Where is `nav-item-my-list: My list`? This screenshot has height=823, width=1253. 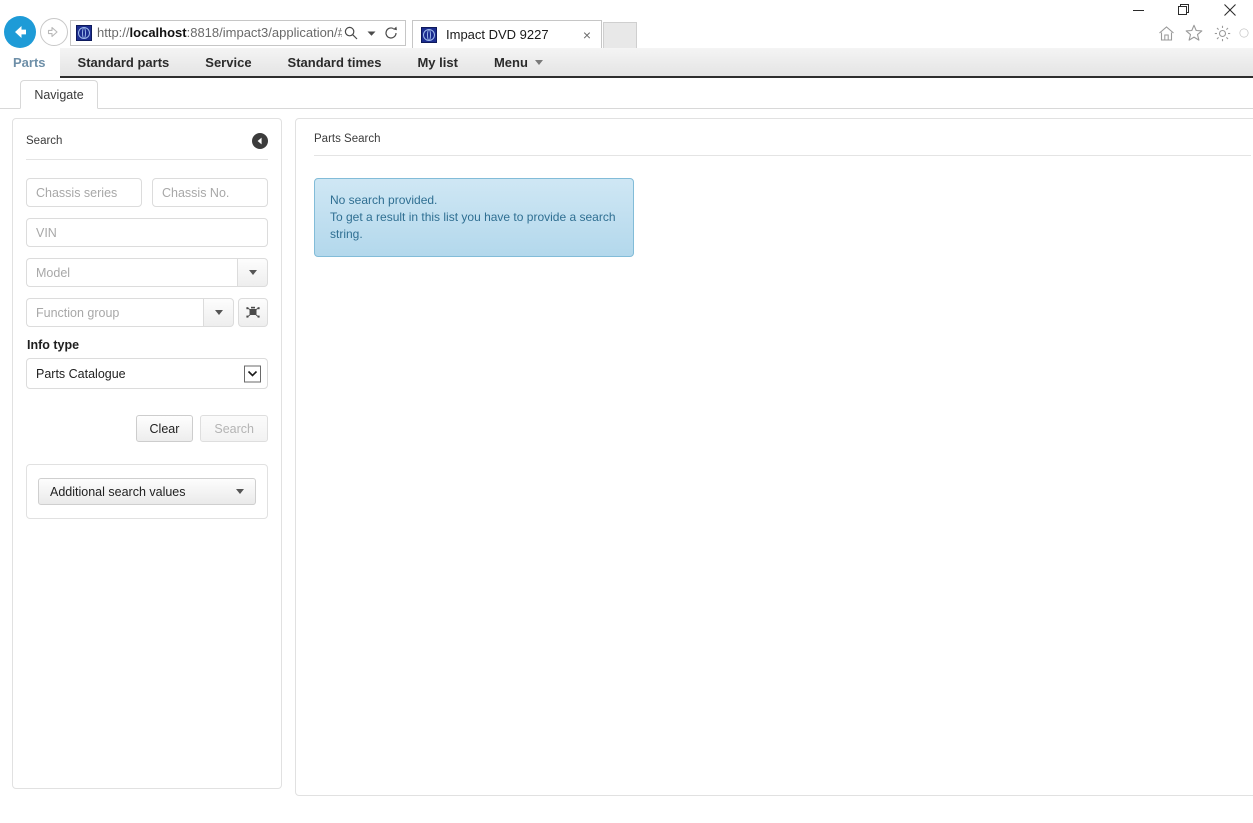 nav-item-my-list: My list is located at coordinates (437, 63).